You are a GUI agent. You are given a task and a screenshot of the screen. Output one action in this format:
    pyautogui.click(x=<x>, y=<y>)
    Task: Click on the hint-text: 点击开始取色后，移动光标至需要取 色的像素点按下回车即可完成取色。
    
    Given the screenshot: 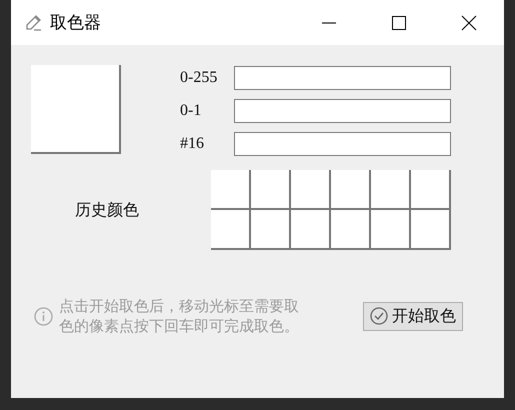 What is the action you would take?
    pyautogui.click(x=179, y=316)
    